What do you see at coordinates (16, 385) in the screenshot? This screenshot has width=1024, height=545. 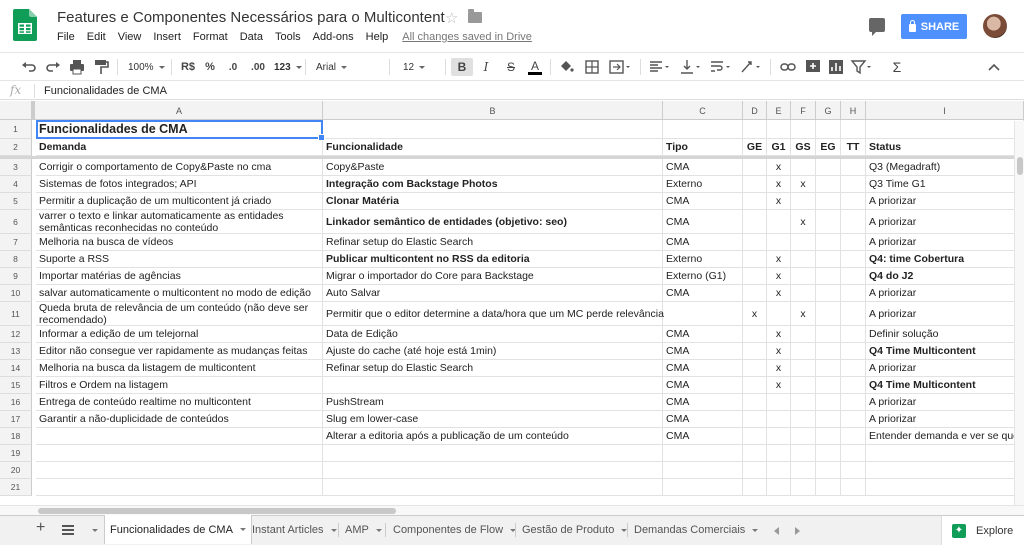 I see `row-header: 15` at bounding box center [16, 385].